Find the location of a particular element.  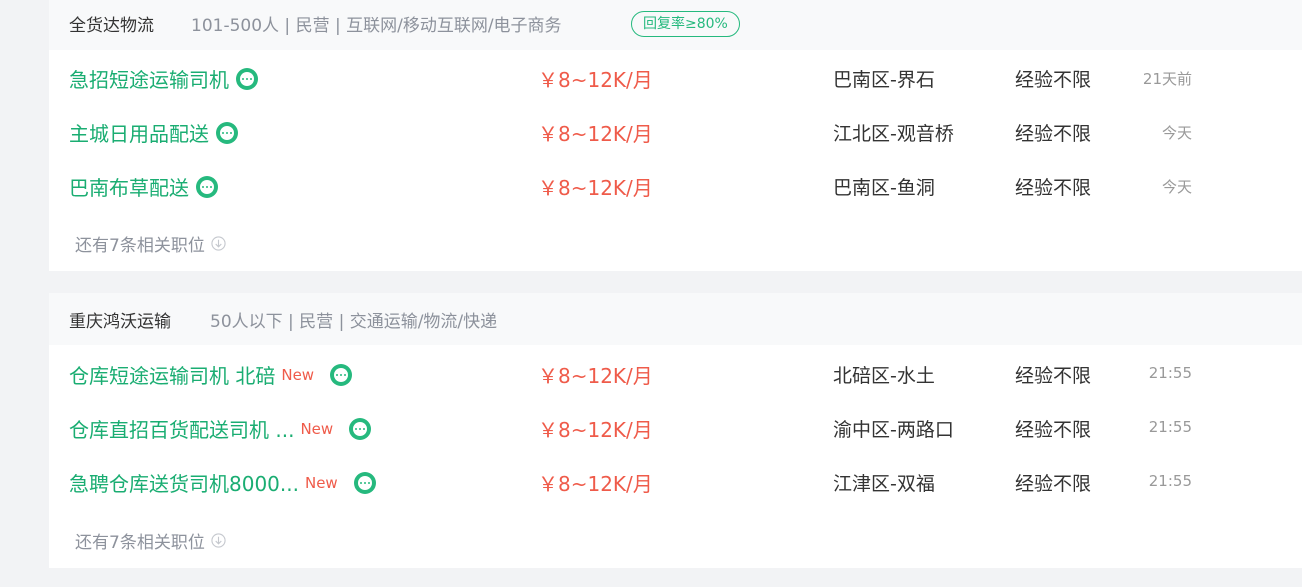

job-title-link: 主城日用品配送 is located at coordinates (153, 132).